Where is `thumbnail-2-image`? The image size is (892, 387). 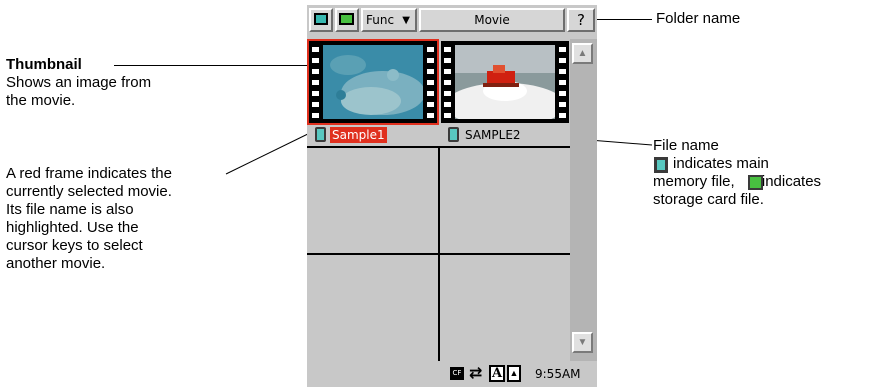
thumbnail-2-image is located at coordinates (505, 82).